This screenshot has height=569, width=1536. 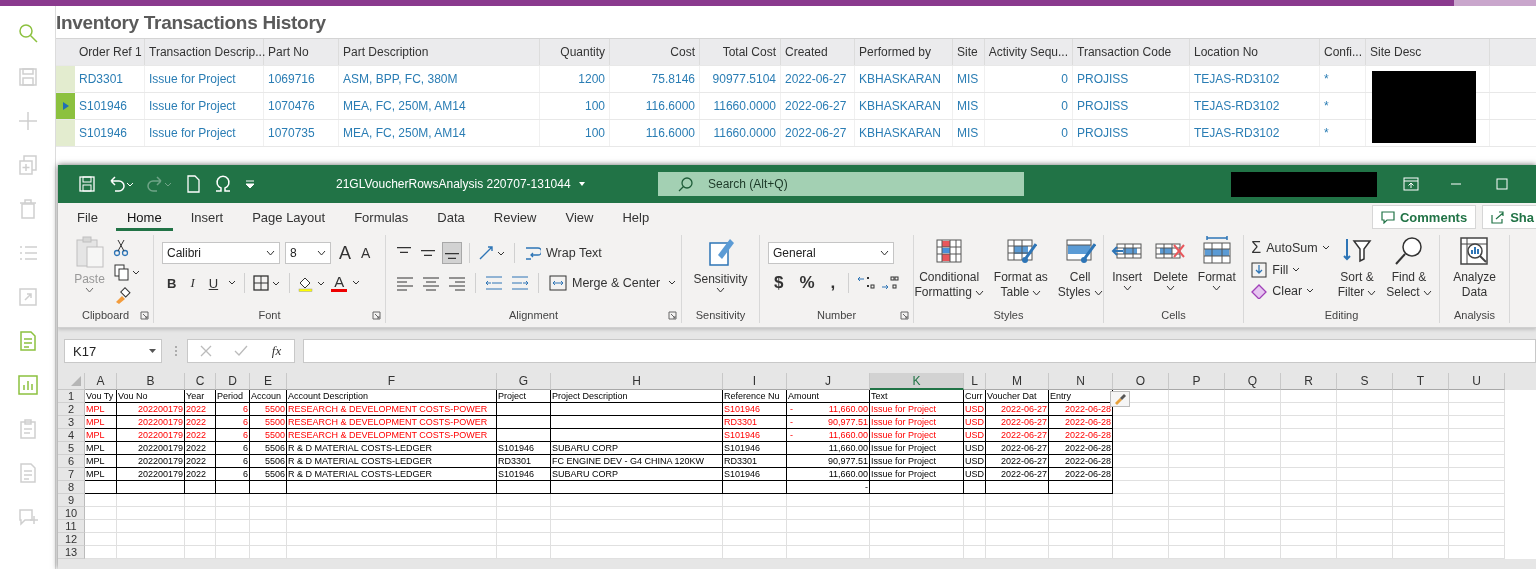 What do you see at coordinates (636, 217) in the screenshot?
I see `ribbon-tab: Help` at bounding box center [636, 217].